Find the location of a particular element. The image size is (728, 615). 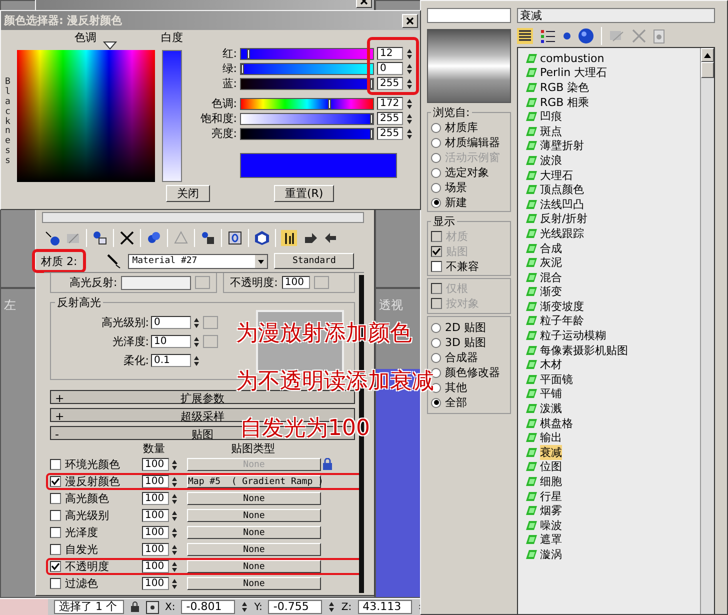

map-button: Map #5 ( Gradient Ramp ) is located at coordinates (254, 481).